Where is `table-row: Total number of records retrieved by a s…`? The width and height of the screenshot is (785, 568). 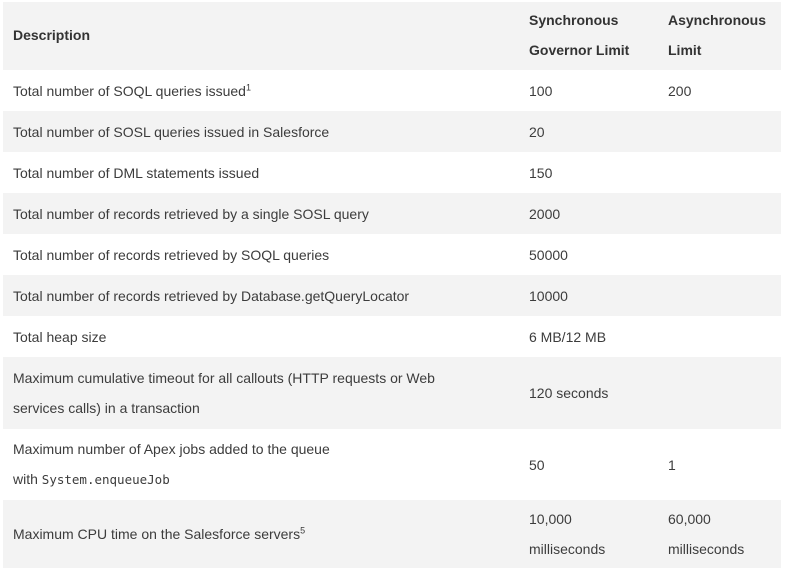
table-row: Total number of records retrieved by a s… is located at coordinates (392, 213).